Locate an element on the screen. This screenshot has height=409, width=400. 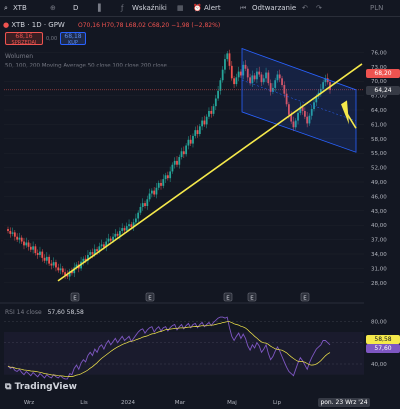
replay-button: Odtwarzanie is located at coordinates (274, 8).